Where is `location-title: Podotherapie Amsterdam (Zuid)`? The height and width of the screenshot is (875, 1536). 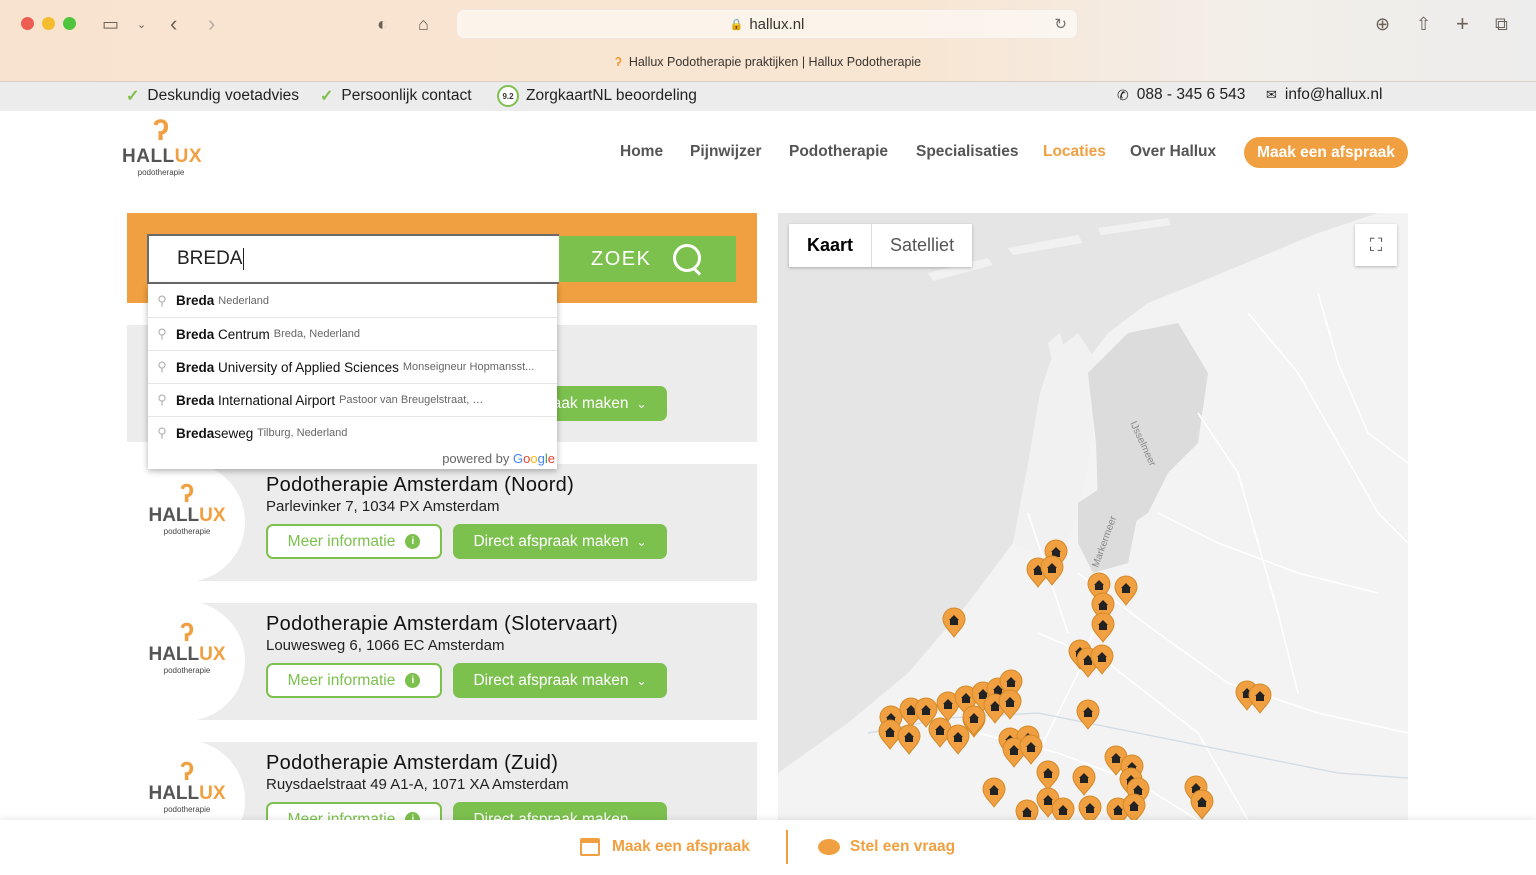 location-title: Podotherapie Amsterdam (Zuid) is located at coordinates (412, 763).